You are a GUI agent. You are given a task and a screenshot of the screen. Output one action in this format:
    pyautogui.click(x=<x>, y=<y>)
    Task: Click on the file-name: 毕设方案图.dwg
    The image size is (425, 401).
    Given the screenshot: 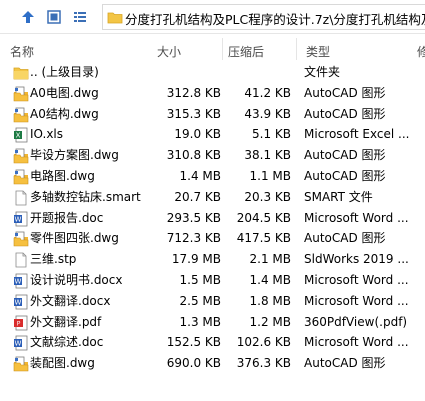 What is the action you would take?
    pyautogui.click(x=74, y=155)
    